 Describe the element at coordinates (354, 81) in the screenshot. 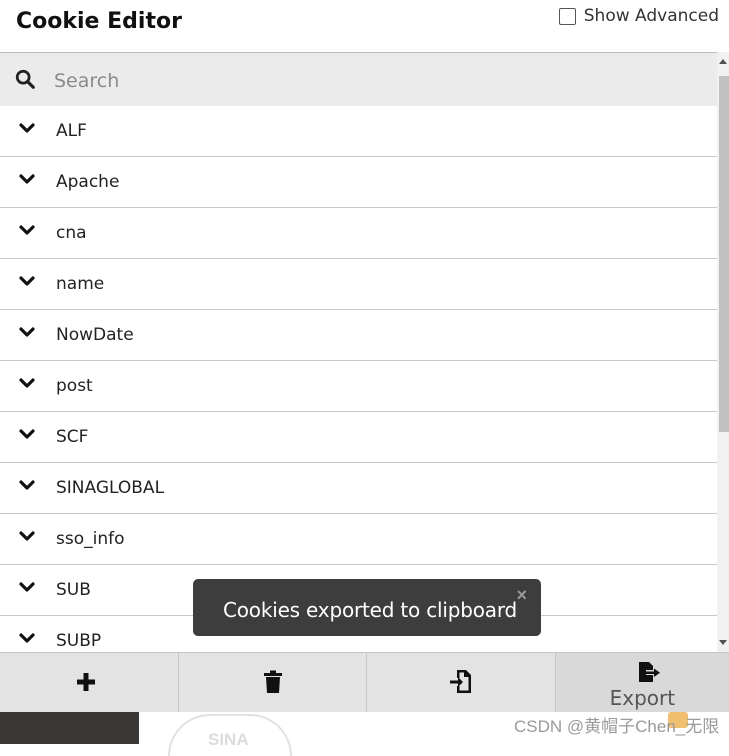

I see `search-input` at that location.